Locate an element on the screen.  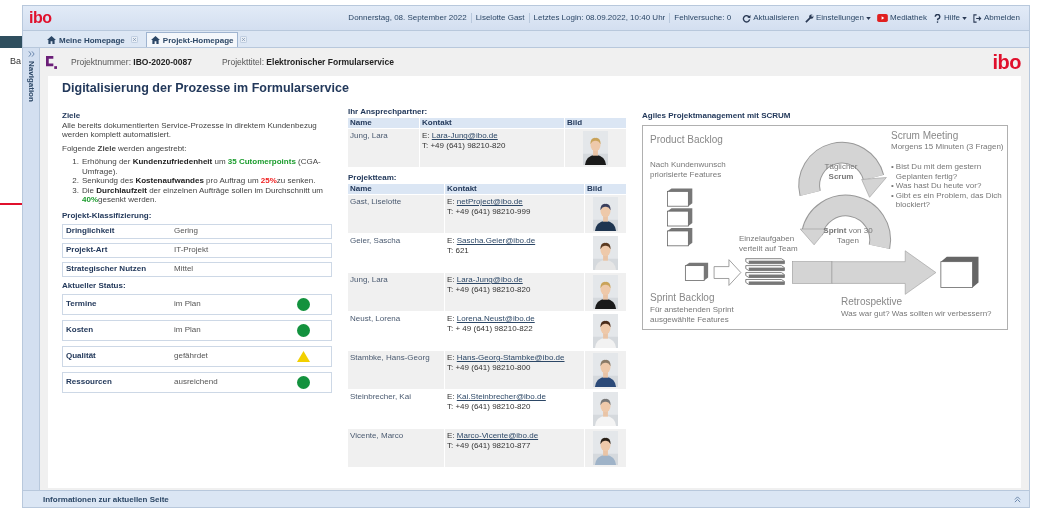
play-icon is located at coordinates (883, 18).